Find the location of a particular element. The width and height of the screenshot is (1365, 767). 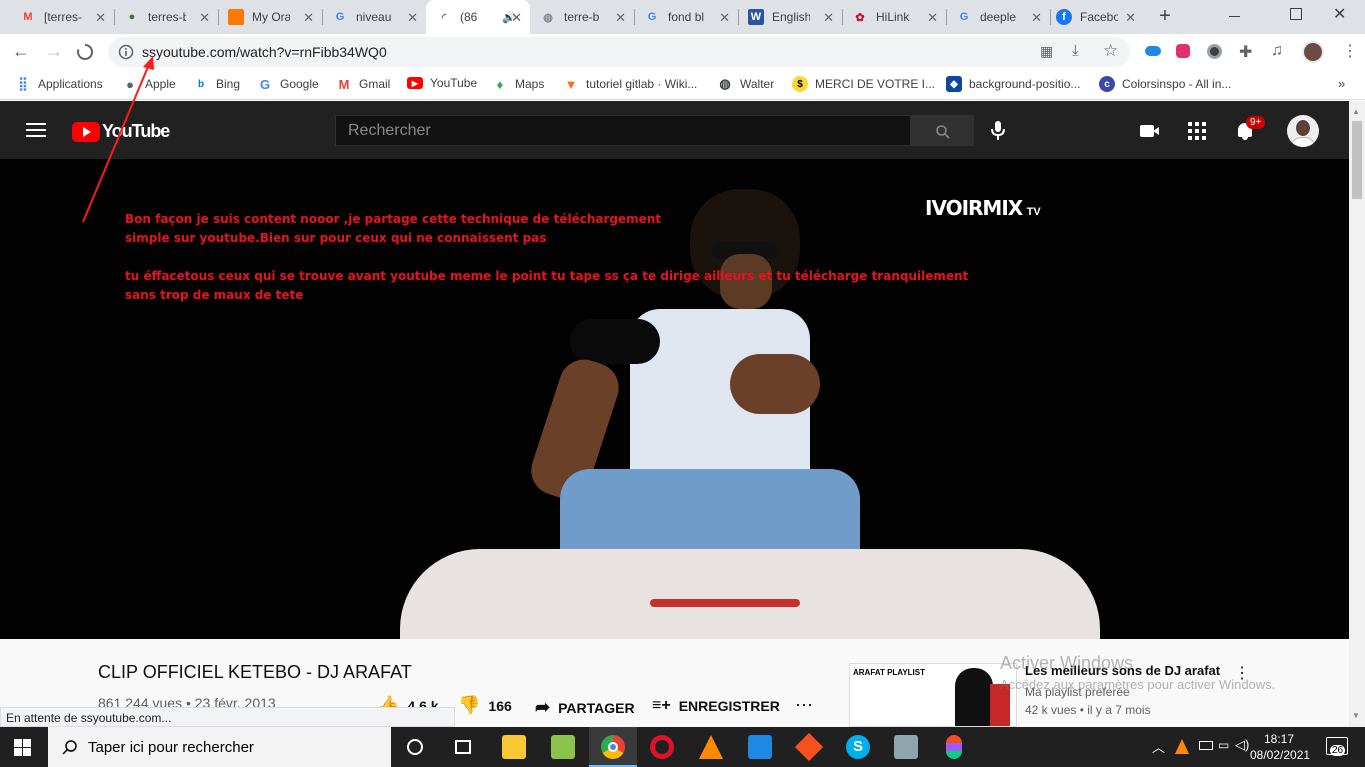

browser-tab: Gfond bl ✕ is located at coordinates (686, 17).